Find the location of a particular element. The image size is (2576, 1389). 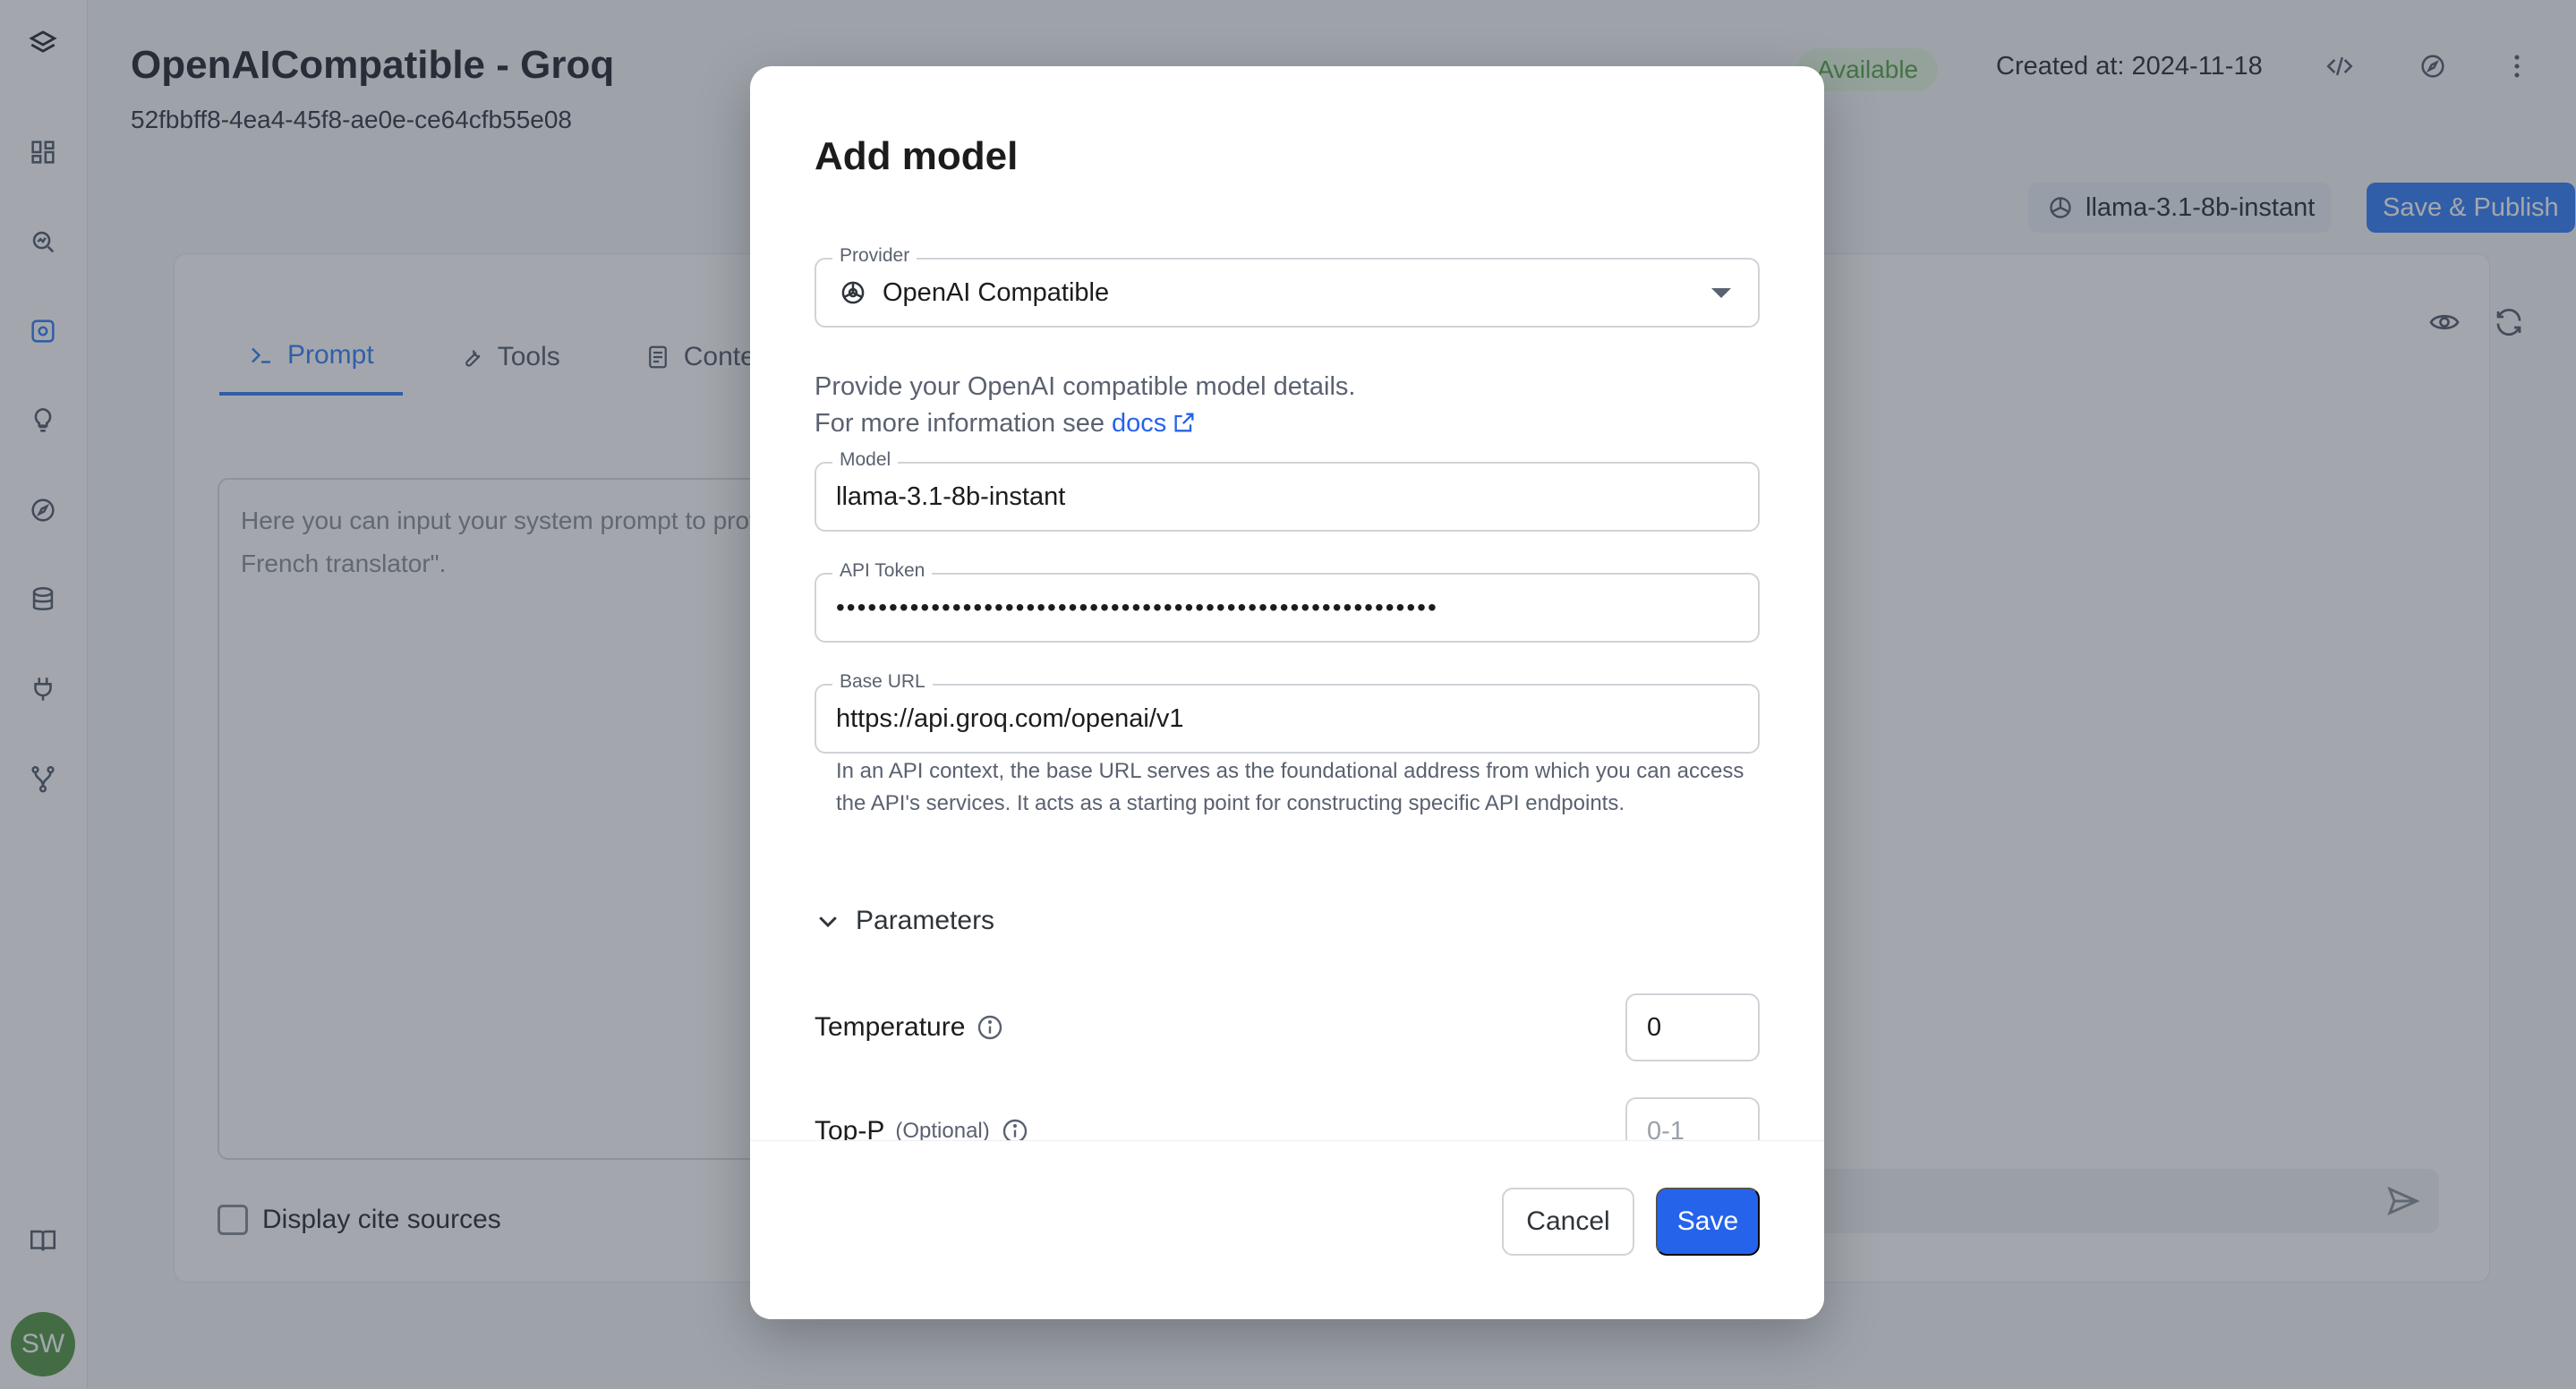

provider-value: OpenAI Compatible is located at coordinates (996, 292).